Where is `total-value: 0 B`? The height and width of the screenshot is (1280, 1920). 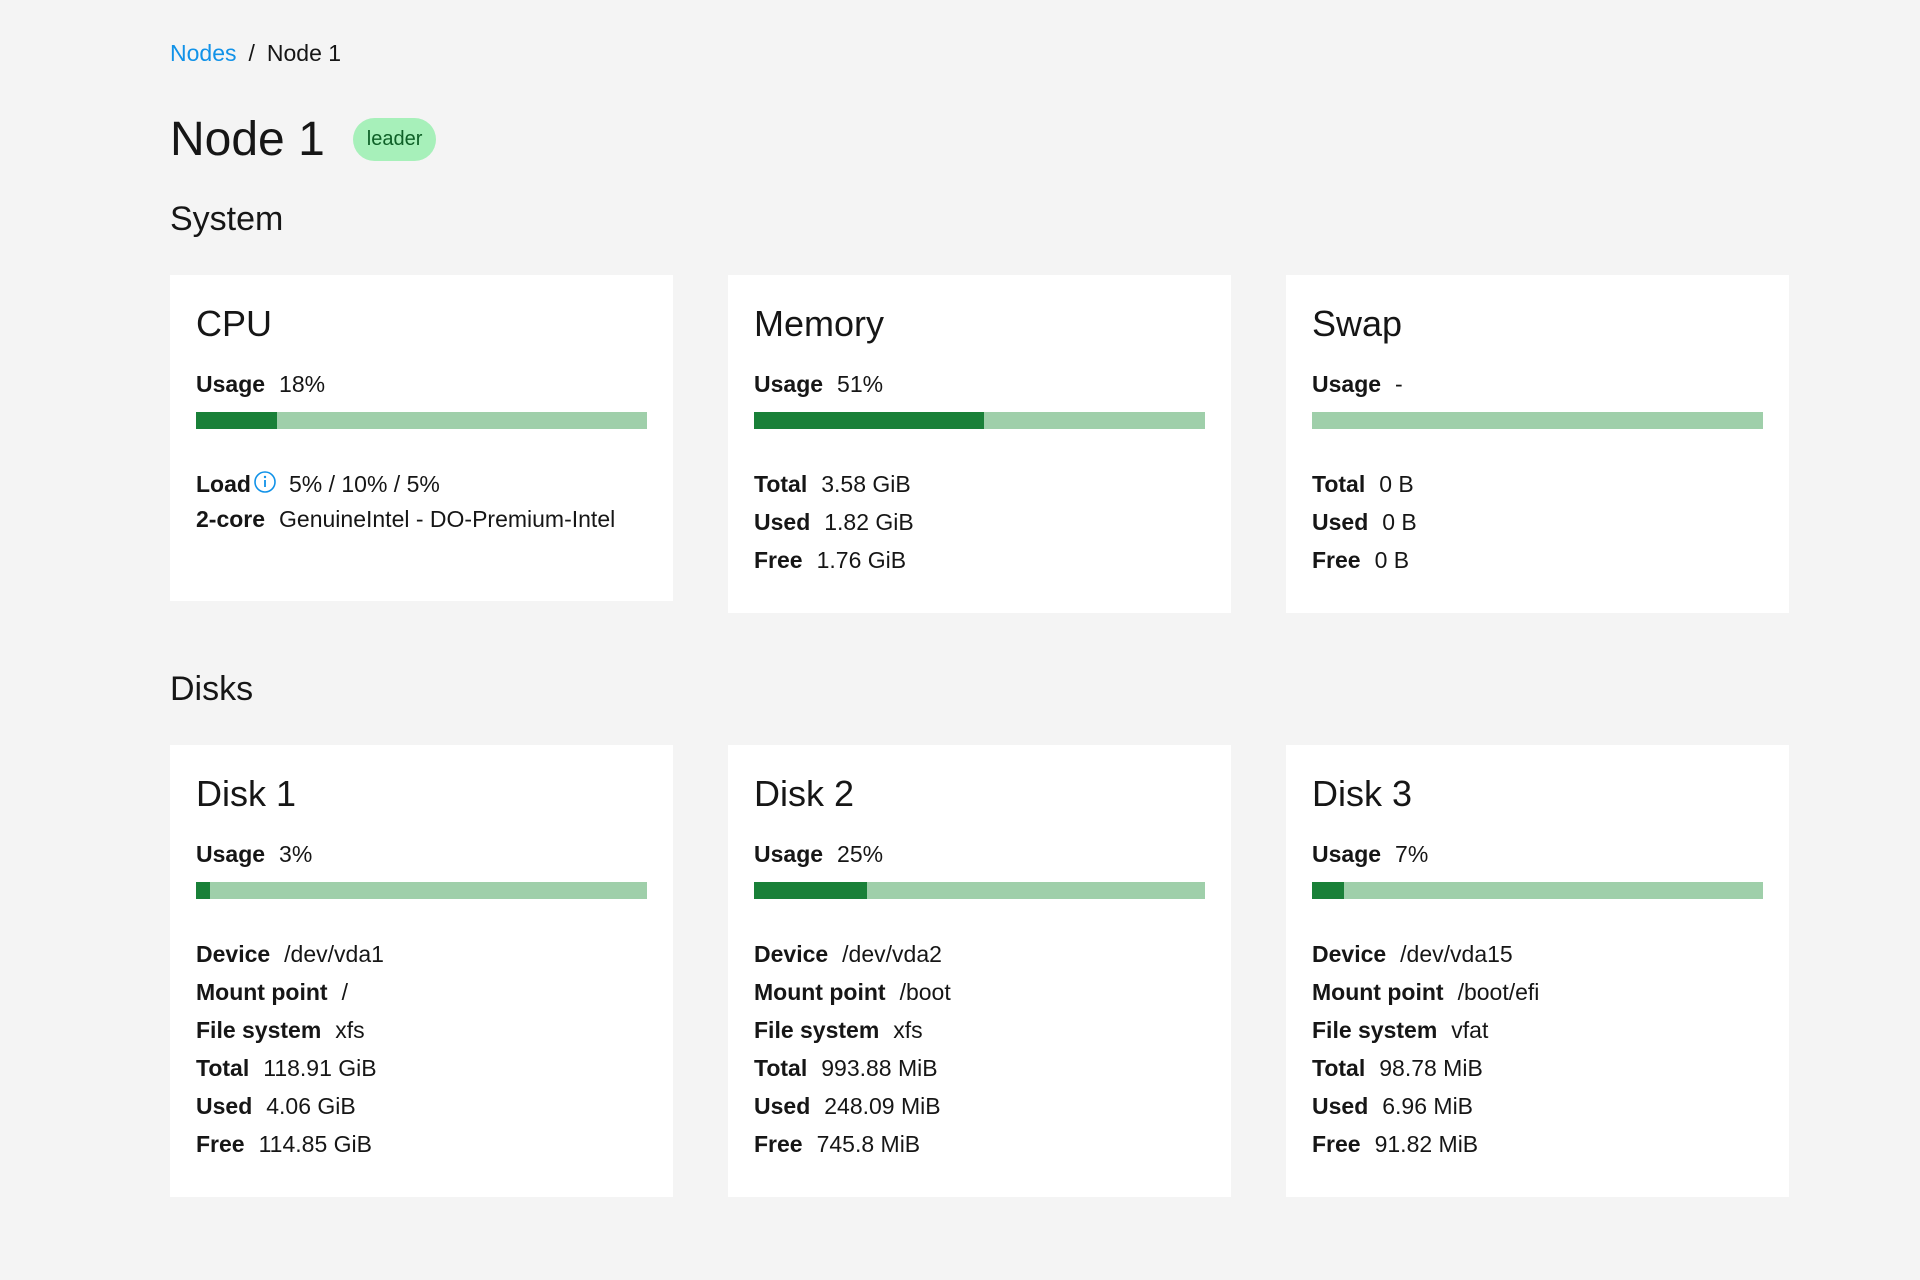
total-value: 0 B is located at coordinates (1396, 484).